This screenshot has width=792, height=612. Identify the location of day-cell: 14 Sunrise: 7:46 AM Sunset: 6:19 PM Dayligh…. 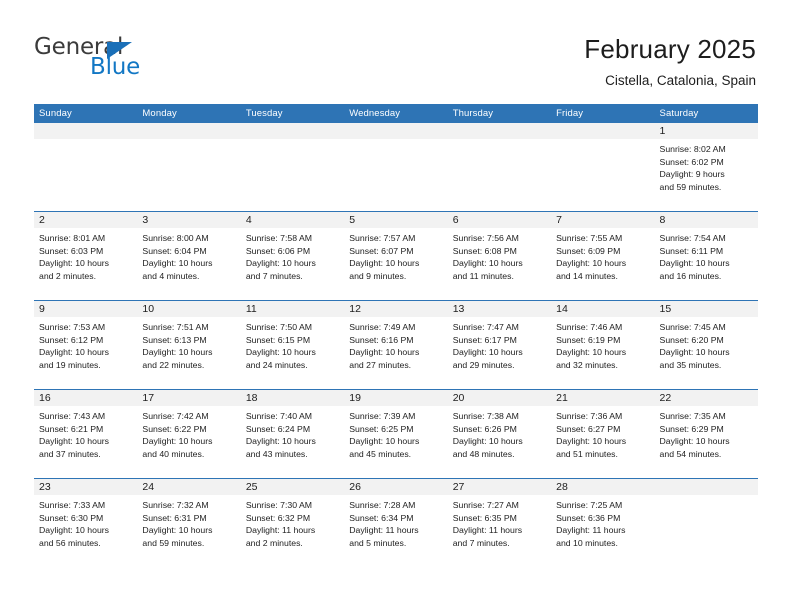
(603, 345).